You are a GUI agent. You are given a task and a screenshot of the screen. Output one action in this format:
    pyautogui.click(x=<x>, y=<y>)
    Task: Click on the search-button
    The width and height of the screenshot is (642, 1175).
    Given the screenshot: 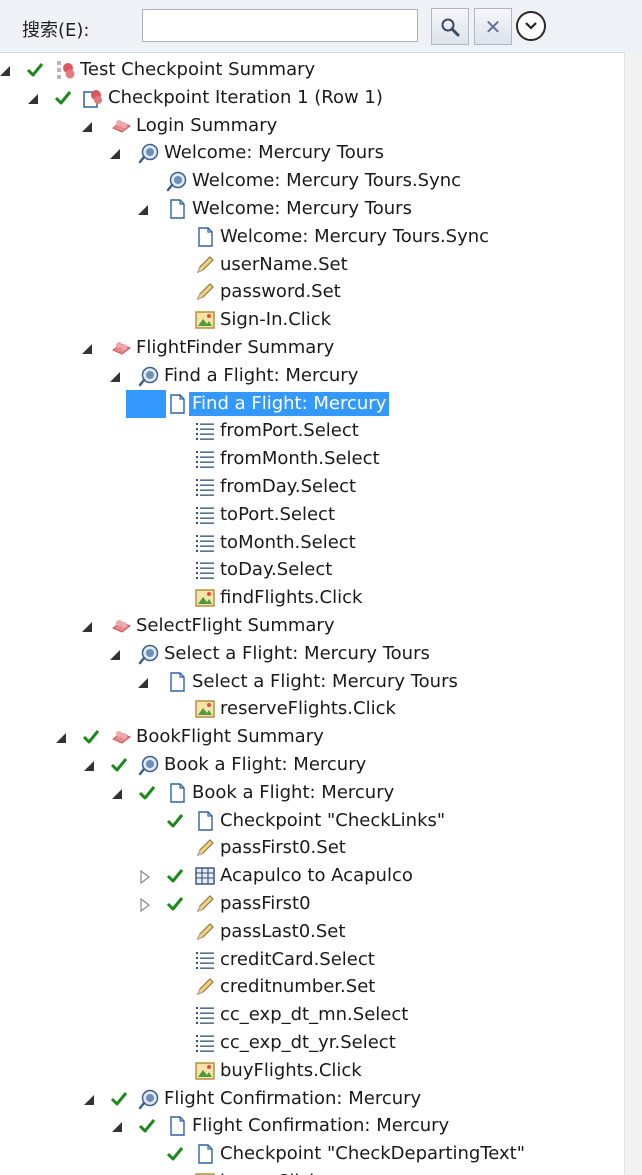 What is the action you would take?
    pyautogui.click(x=450, y=26)
    